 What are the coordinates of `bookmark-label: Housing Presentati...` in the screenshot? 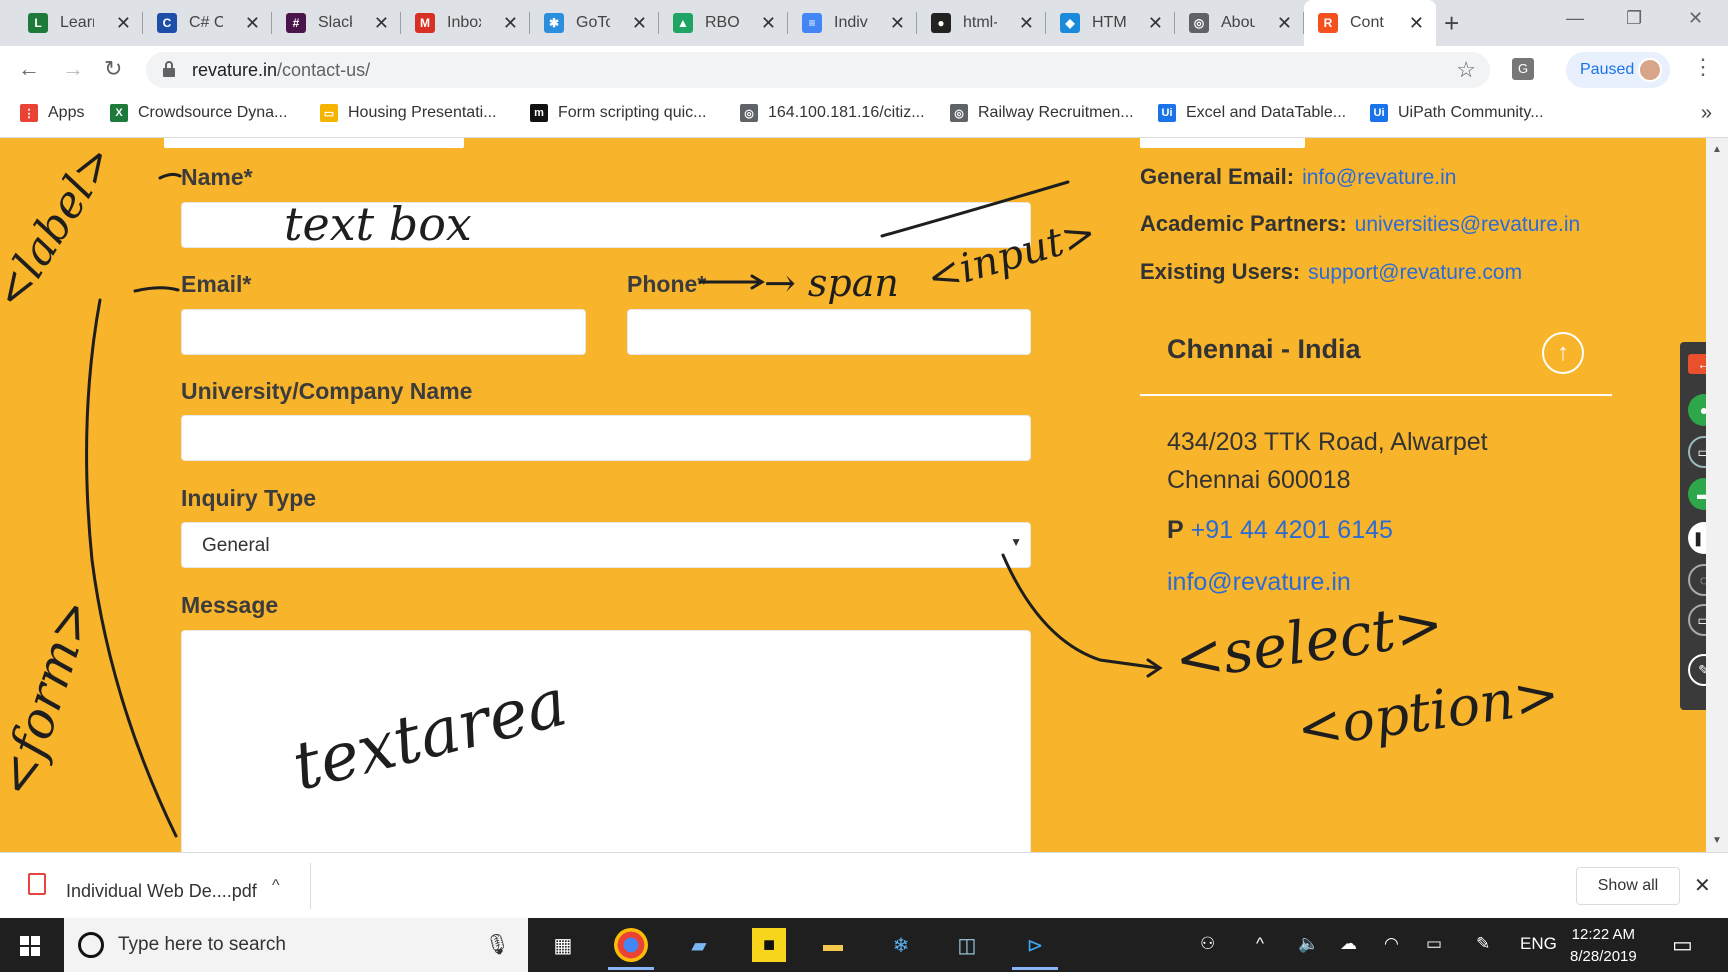 It's located at (422, 112).